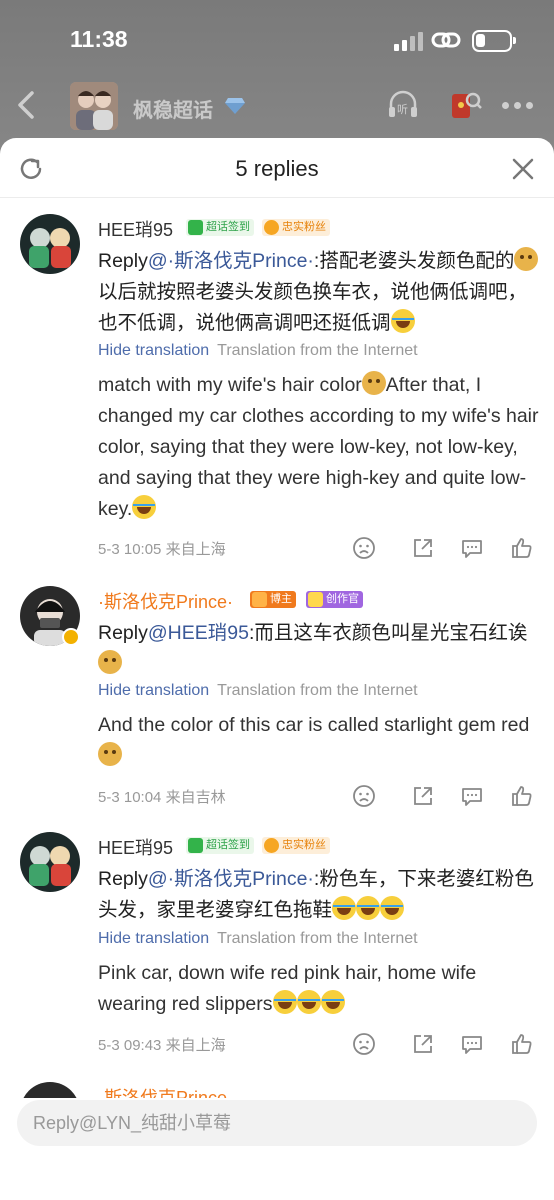 The width and height of the screenshot is (554, 1200). Describe the element at coordinates (526, 259) in the screenshot. I see `doge-emoji-icon` at that location.